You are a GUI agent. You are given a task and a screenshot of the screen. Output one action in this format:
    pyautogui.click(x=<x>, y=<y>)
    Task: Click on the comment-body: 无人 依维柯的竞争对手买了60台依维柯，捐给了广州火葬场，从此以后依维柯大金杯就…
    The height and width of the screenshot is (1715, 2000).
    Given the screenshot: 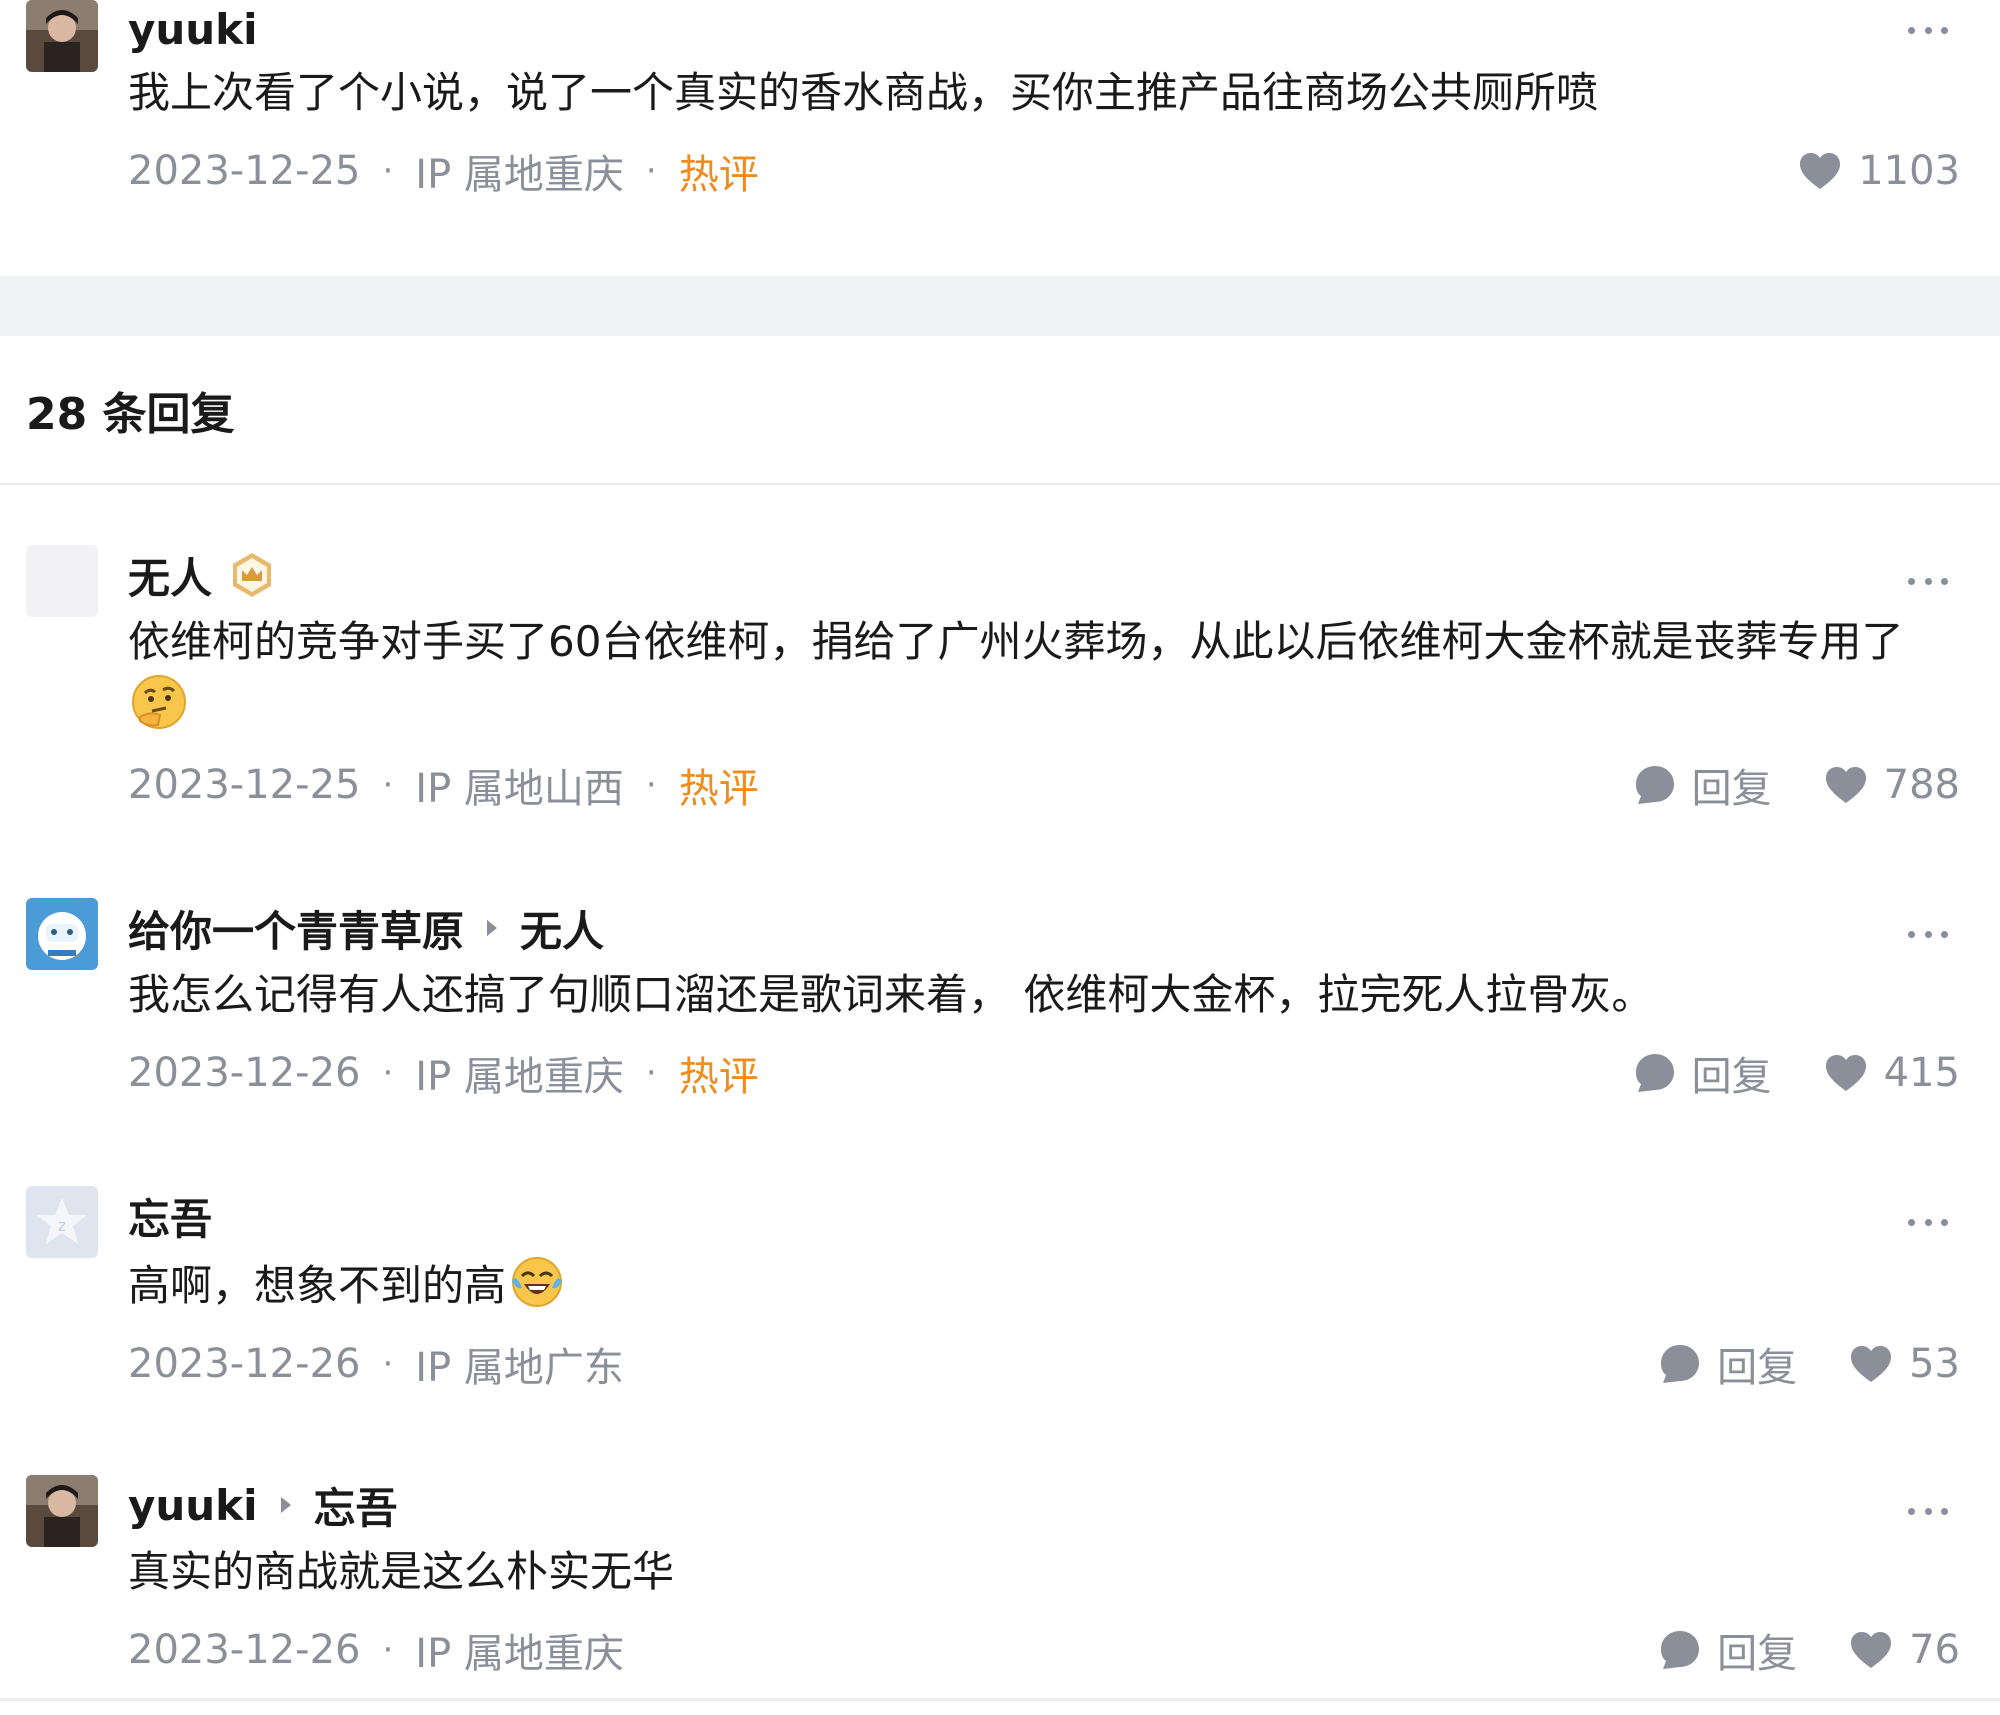 What is the action you would take?
    pyautogui.click(x=1044, y=680)
    